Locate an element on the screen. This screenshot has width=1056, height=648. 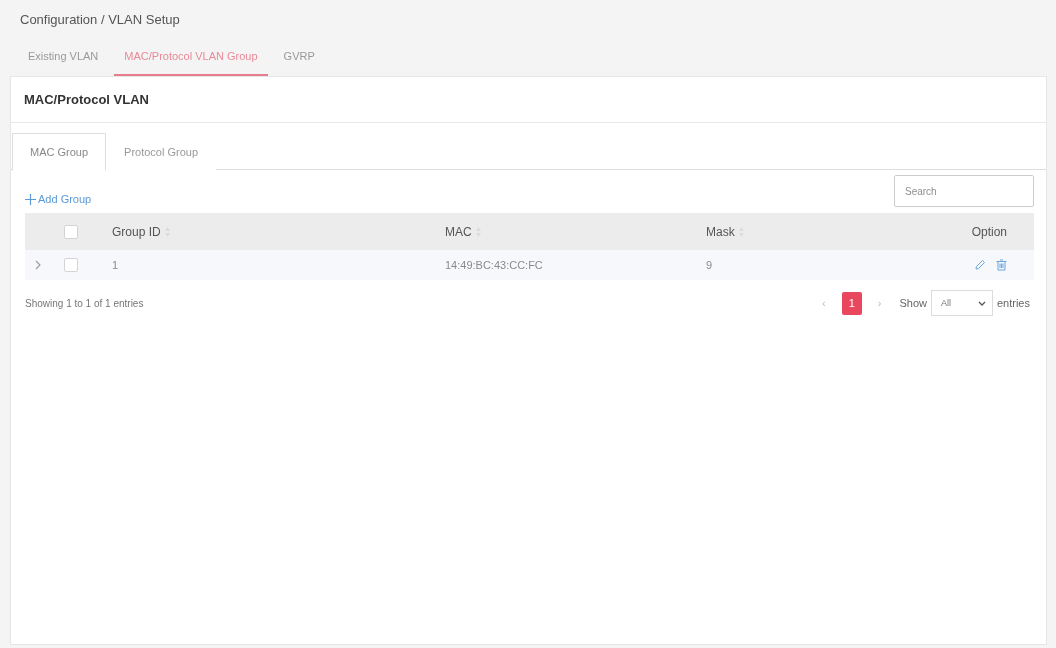
previous-page-button: ‹ is located at coordinates (824, 303).